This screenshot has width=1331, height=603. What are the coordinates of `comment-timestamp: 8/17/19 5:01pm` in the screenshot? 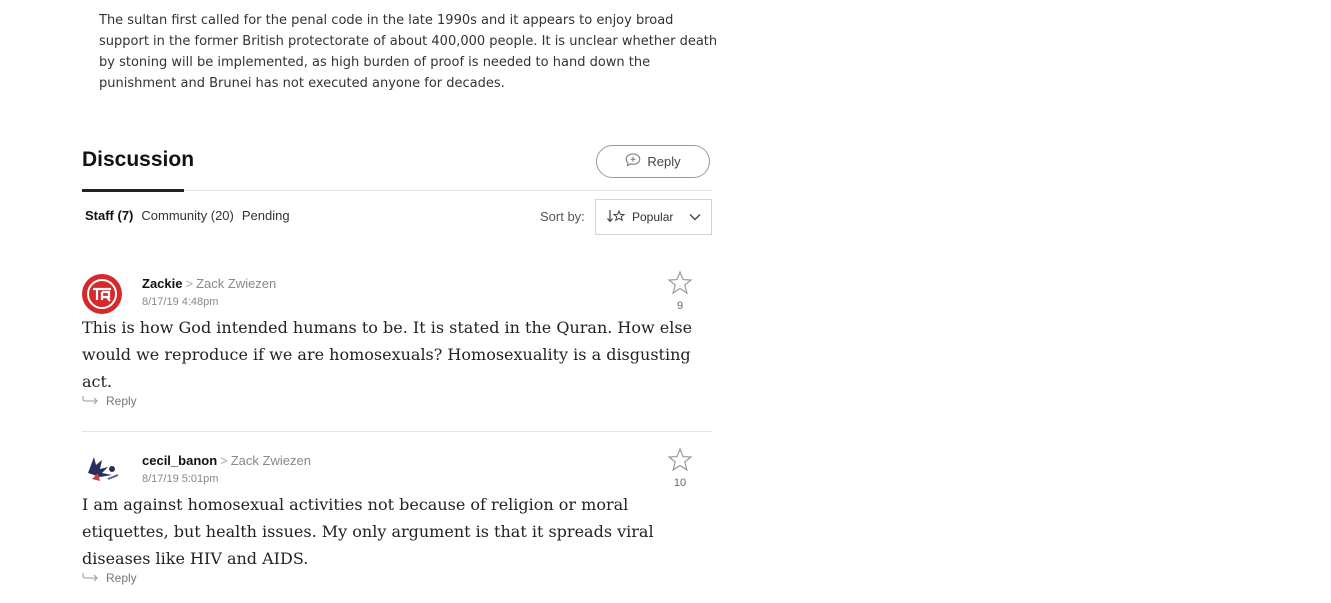 It's located at (180, 479).